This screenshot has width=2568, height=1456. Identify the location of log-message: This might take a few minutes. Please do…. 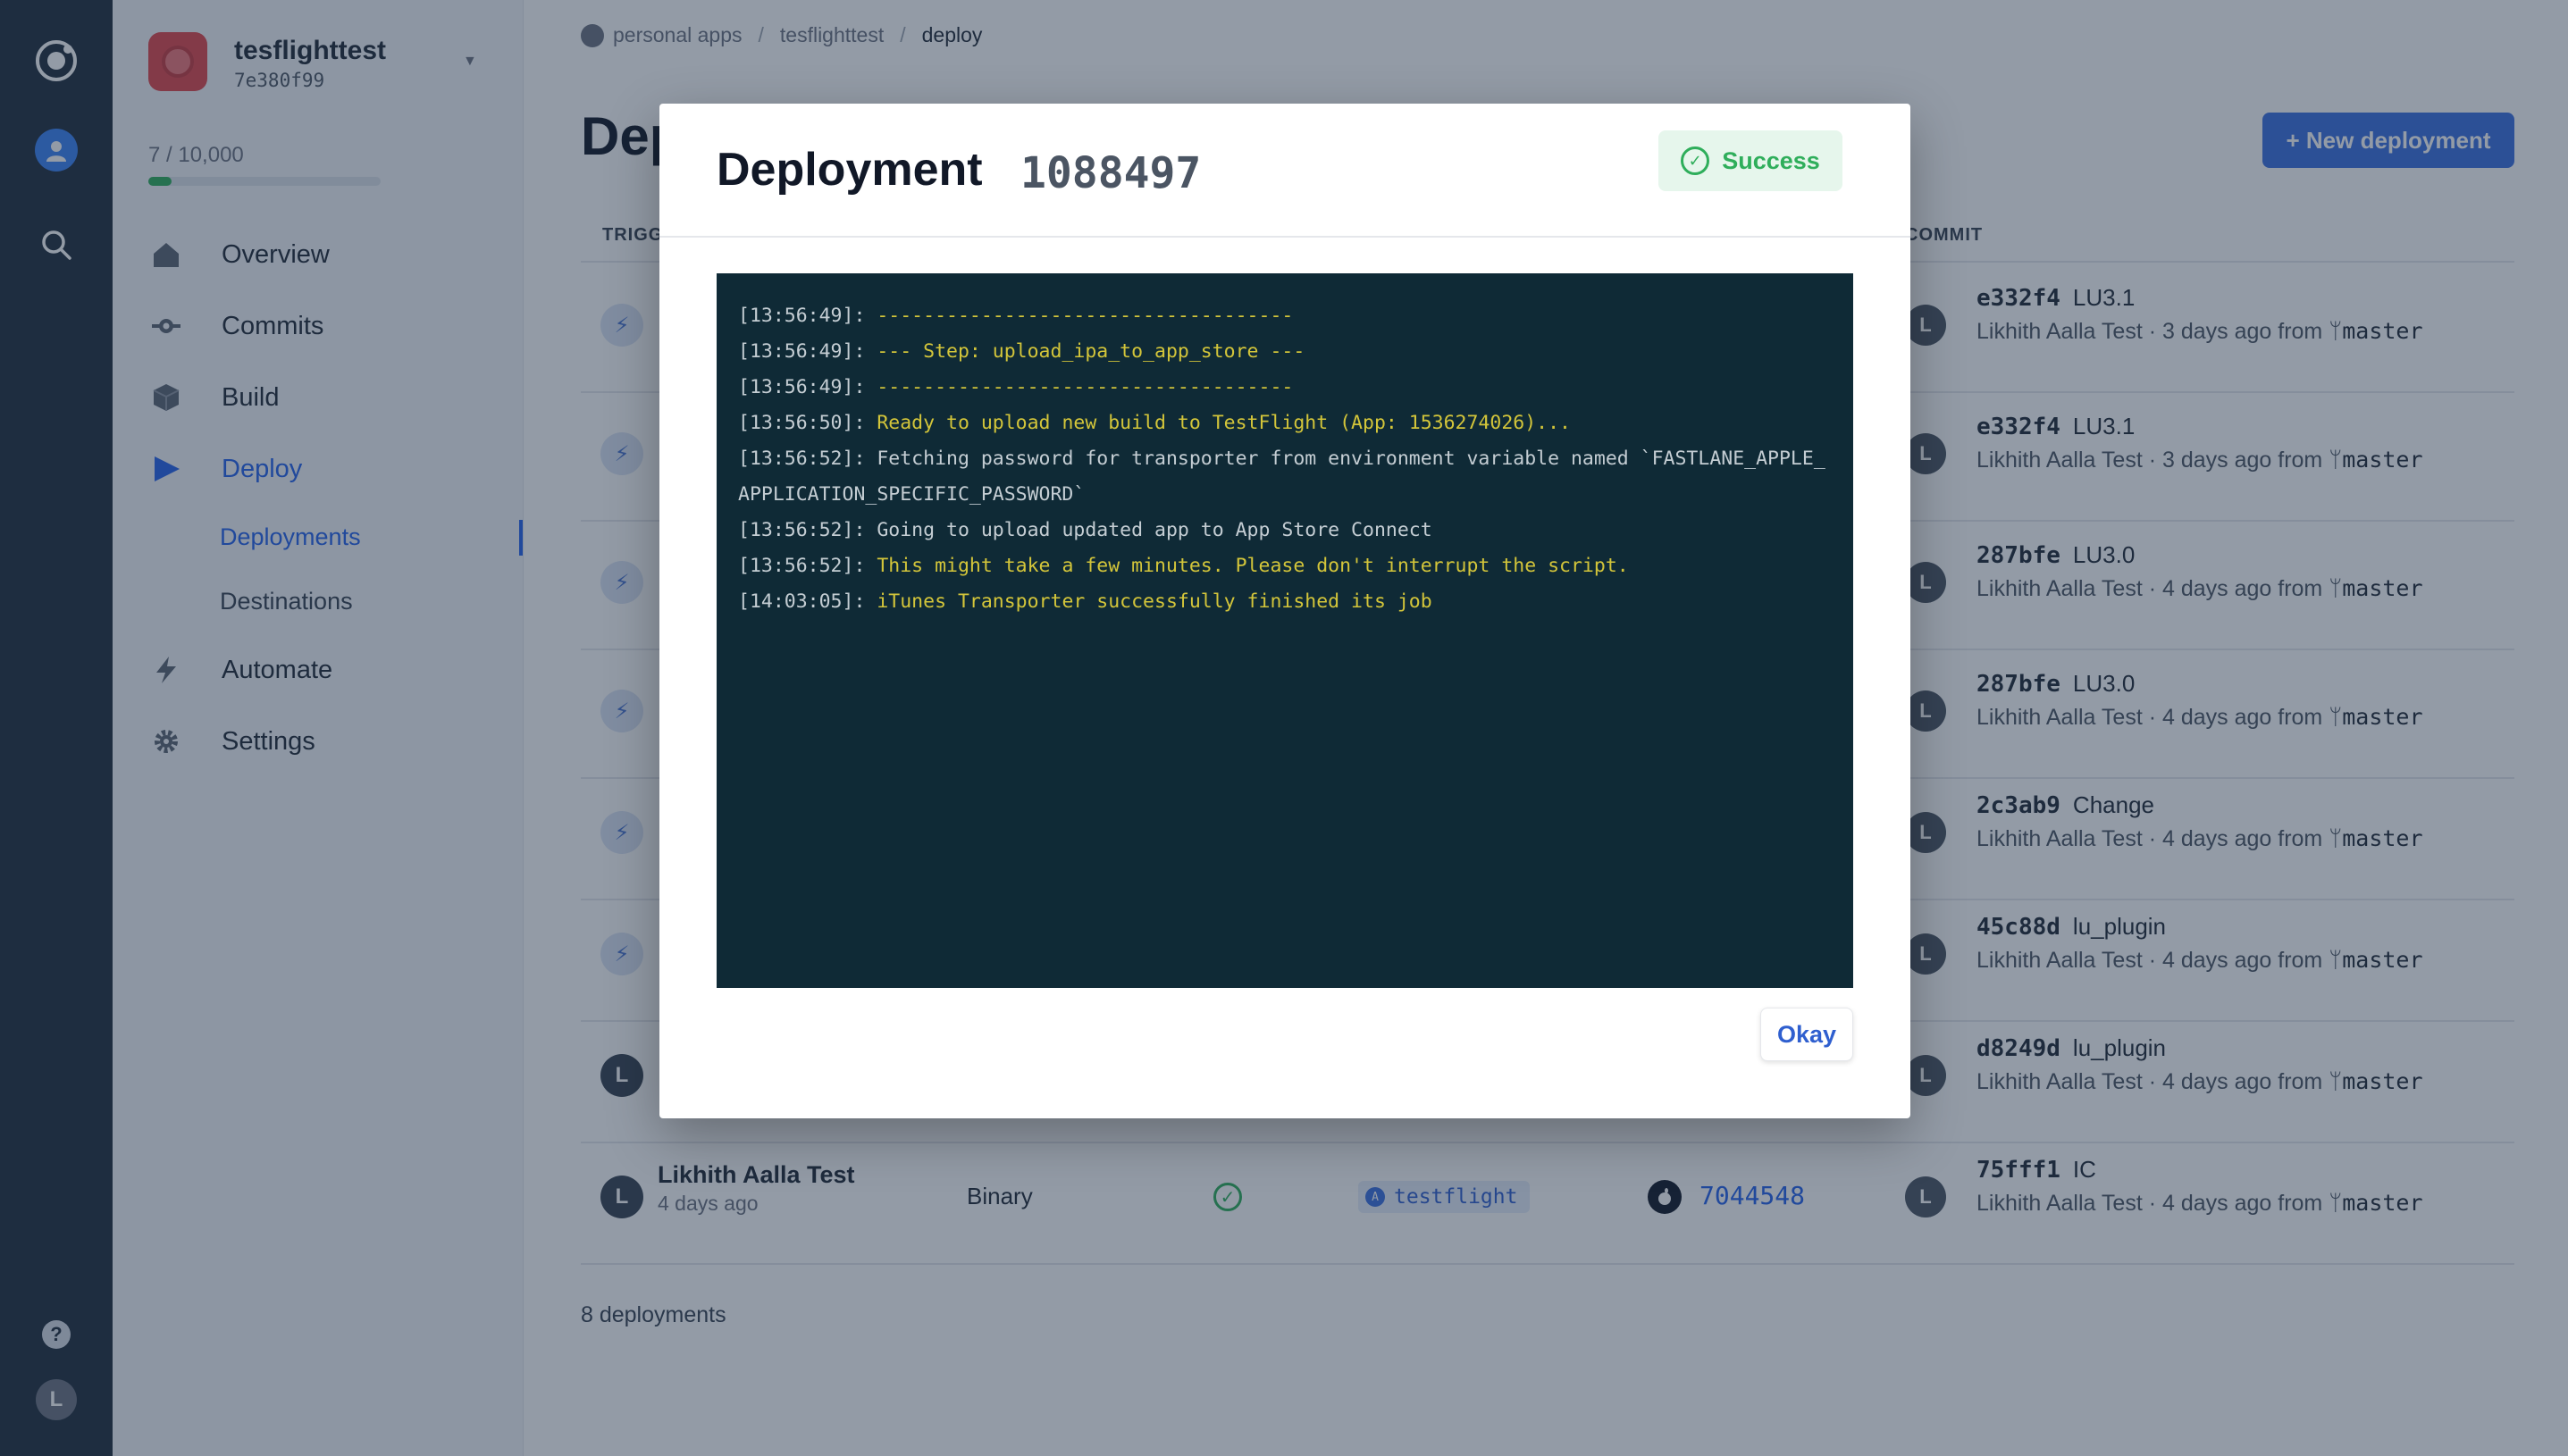
(1253, 566).